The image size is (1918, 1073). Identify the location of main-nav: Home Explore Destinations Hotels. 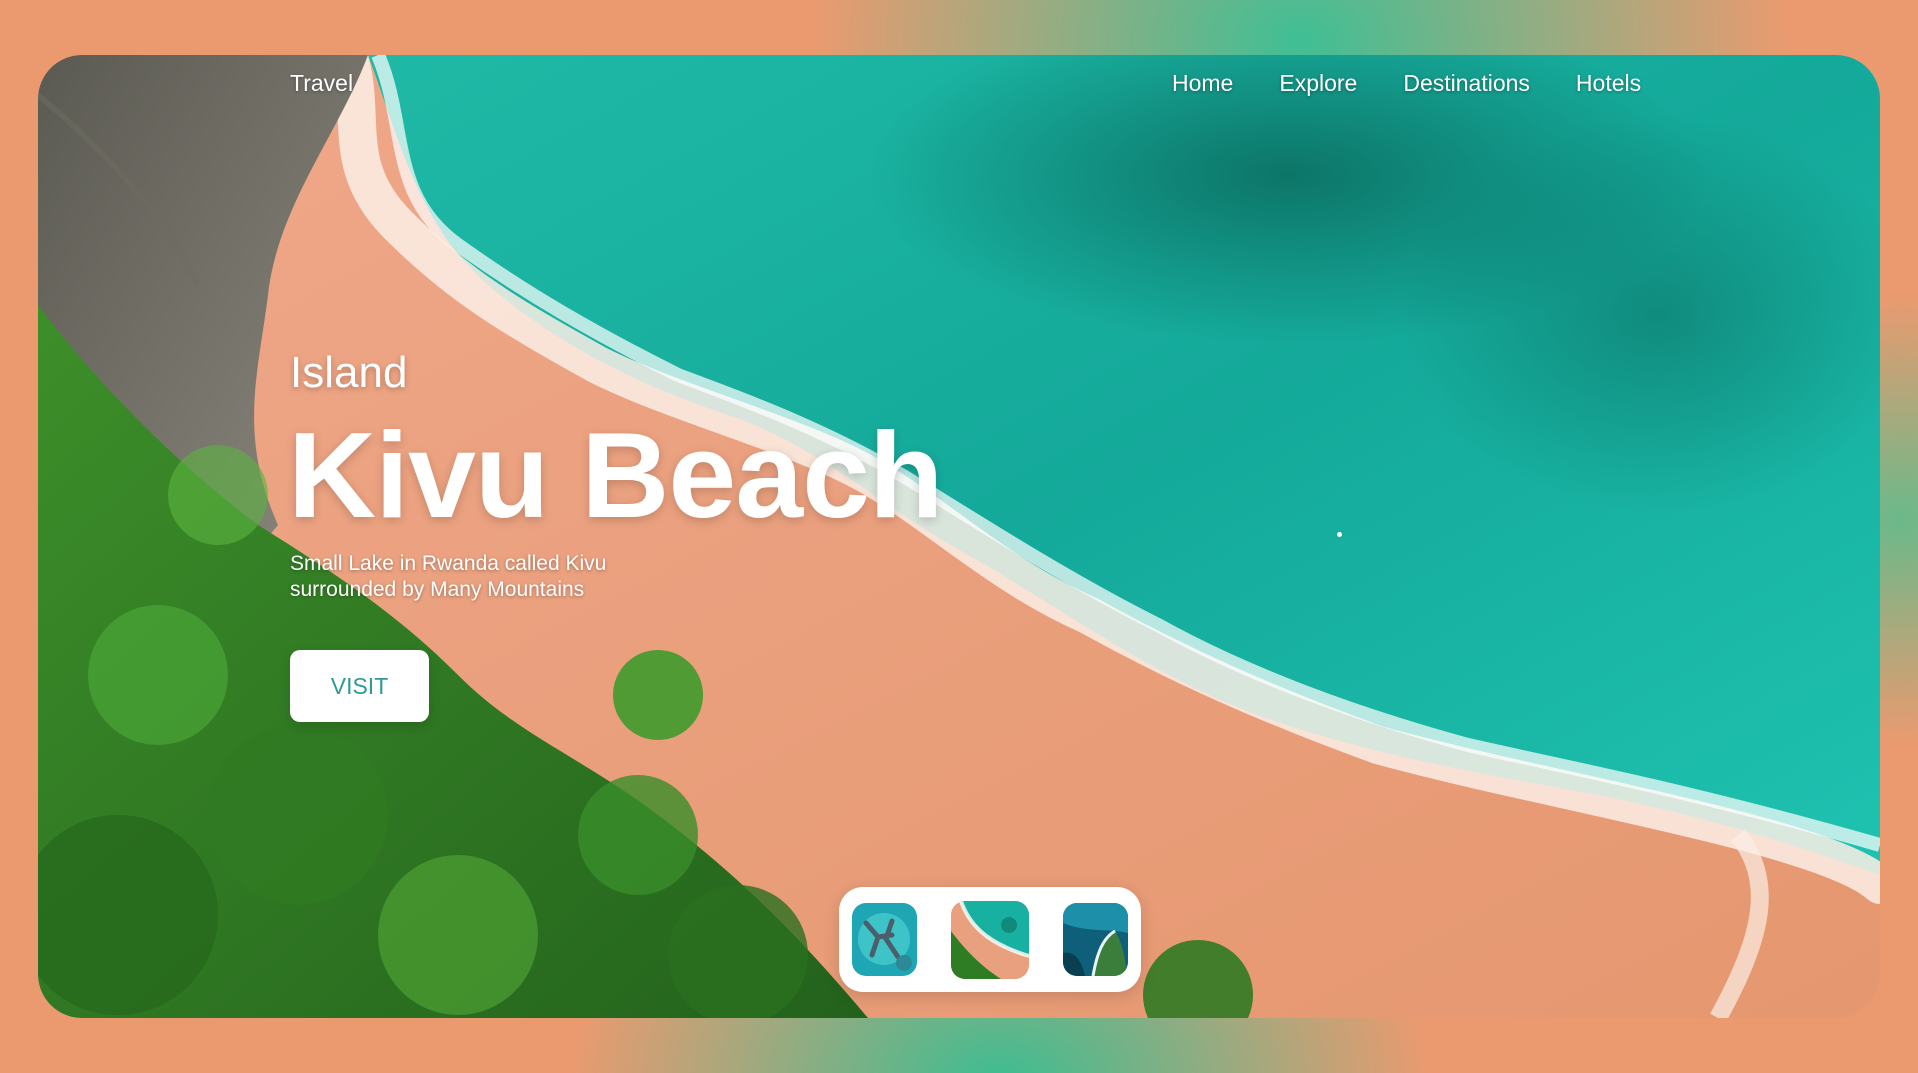
(1406, 83).